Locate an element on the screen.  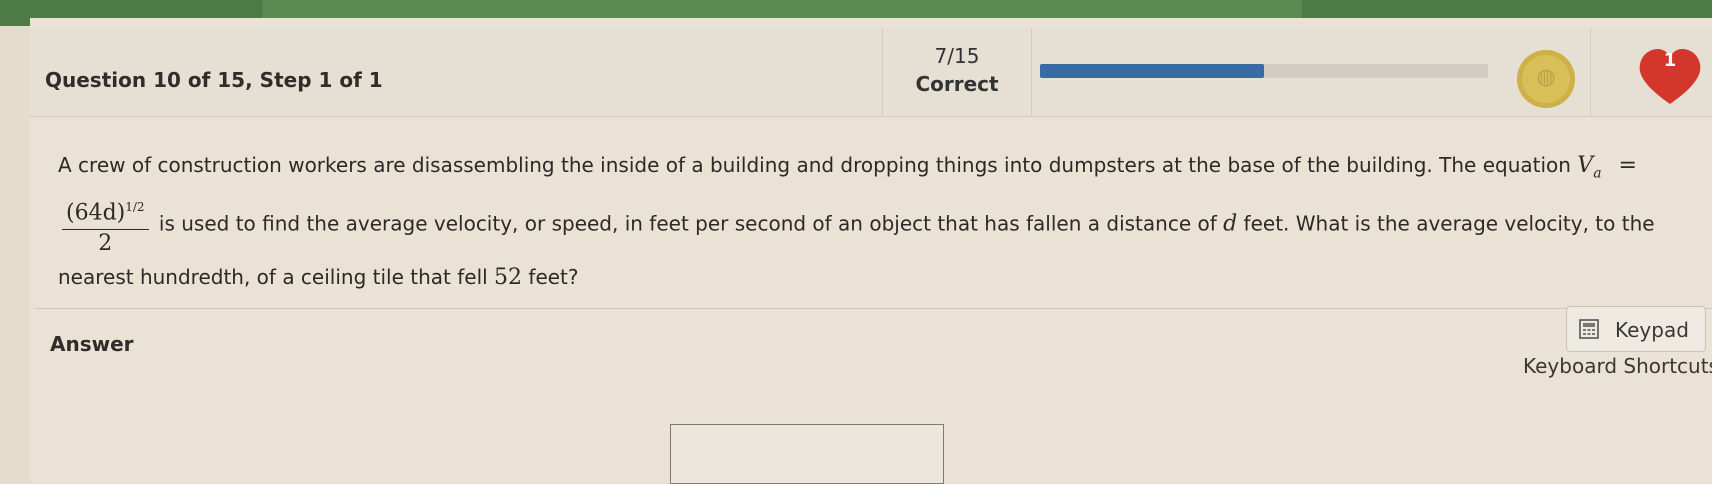
equation-lhs-var: V is located at coordinates (1585, 165).